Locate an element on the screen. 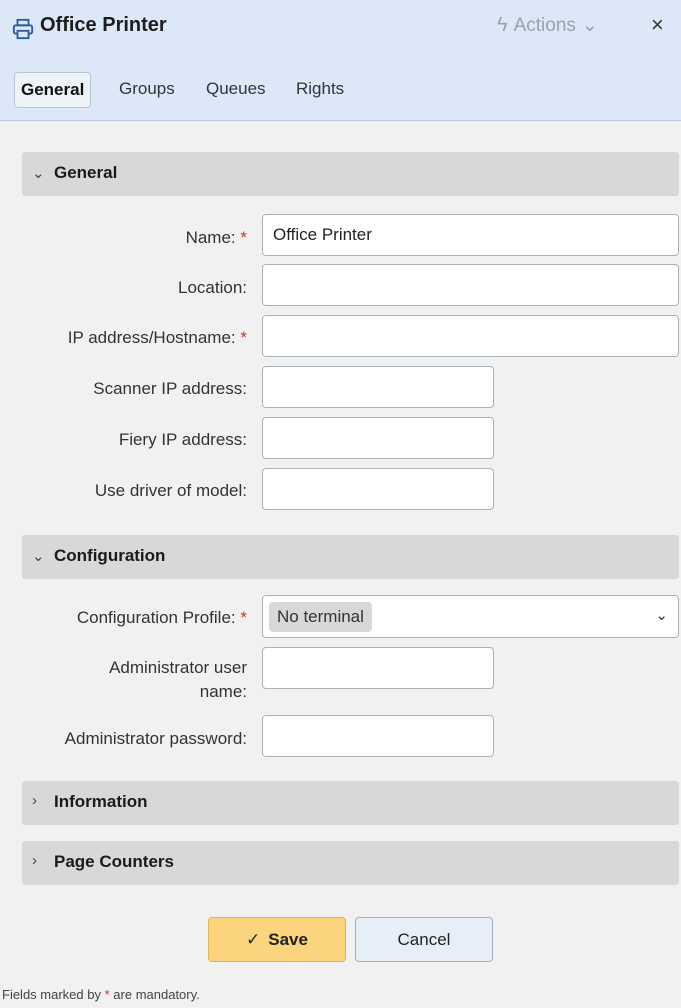 The width and height of the screenshot is (681, 1008). printer-icon is located at coordinates (23, 29).